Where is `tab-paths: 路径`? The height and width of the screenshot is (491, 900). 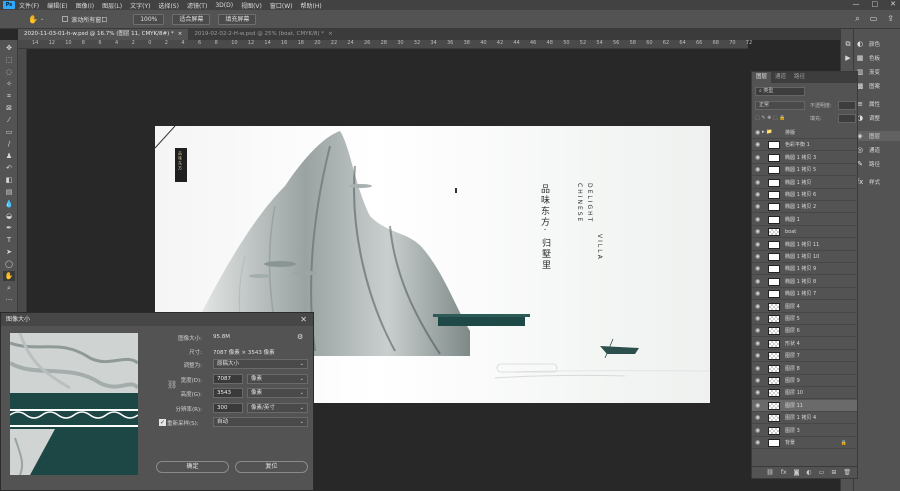
tab-paths: 路径 is located at coordinates (799, 77).